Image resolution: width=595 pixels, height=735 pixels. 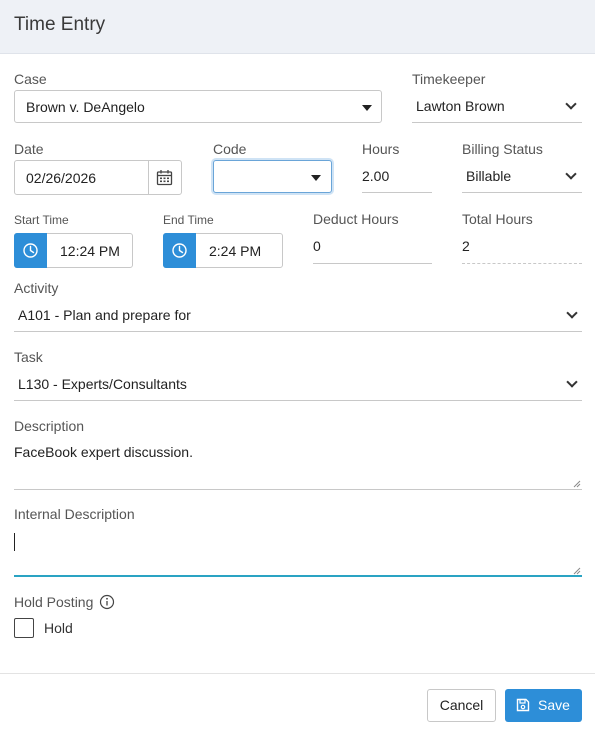 I want to click on timekeeper-value: Lawton Brown, so click(x=460, y=106).